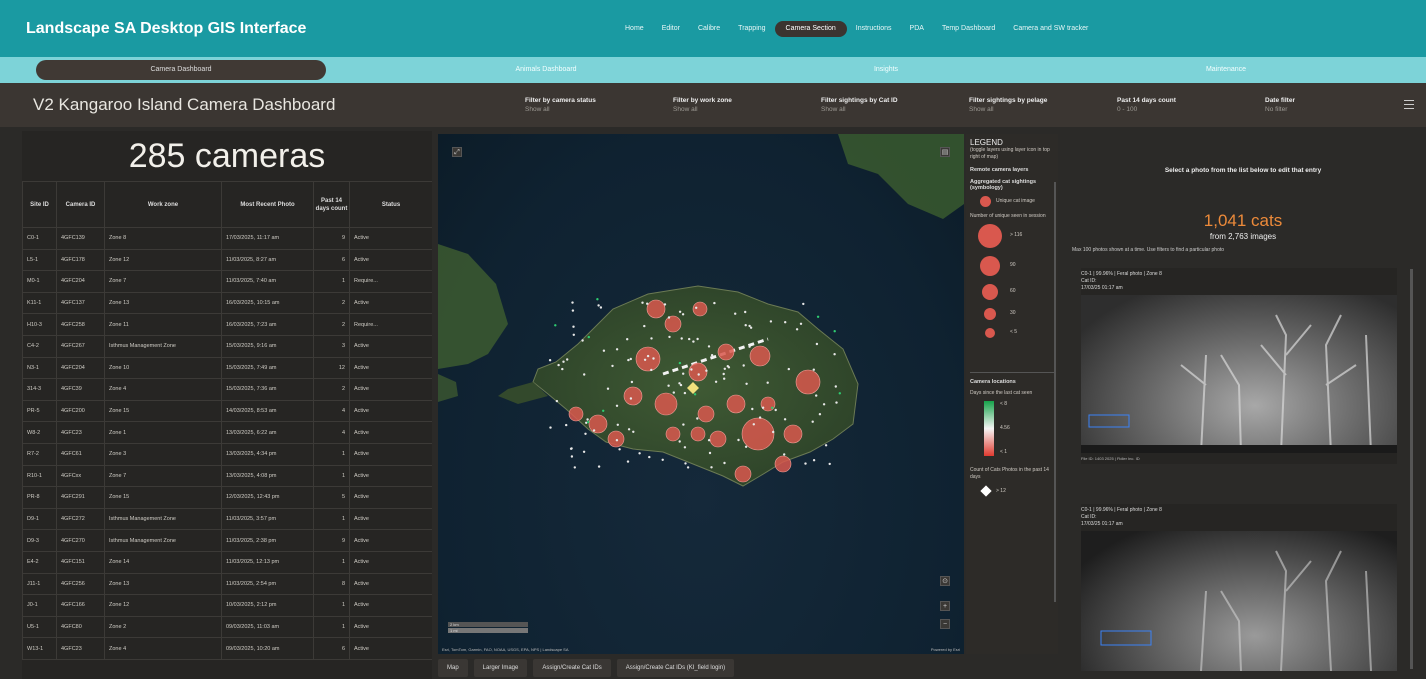  I want to click on expand-icon: ⤢, so click(457, 152).